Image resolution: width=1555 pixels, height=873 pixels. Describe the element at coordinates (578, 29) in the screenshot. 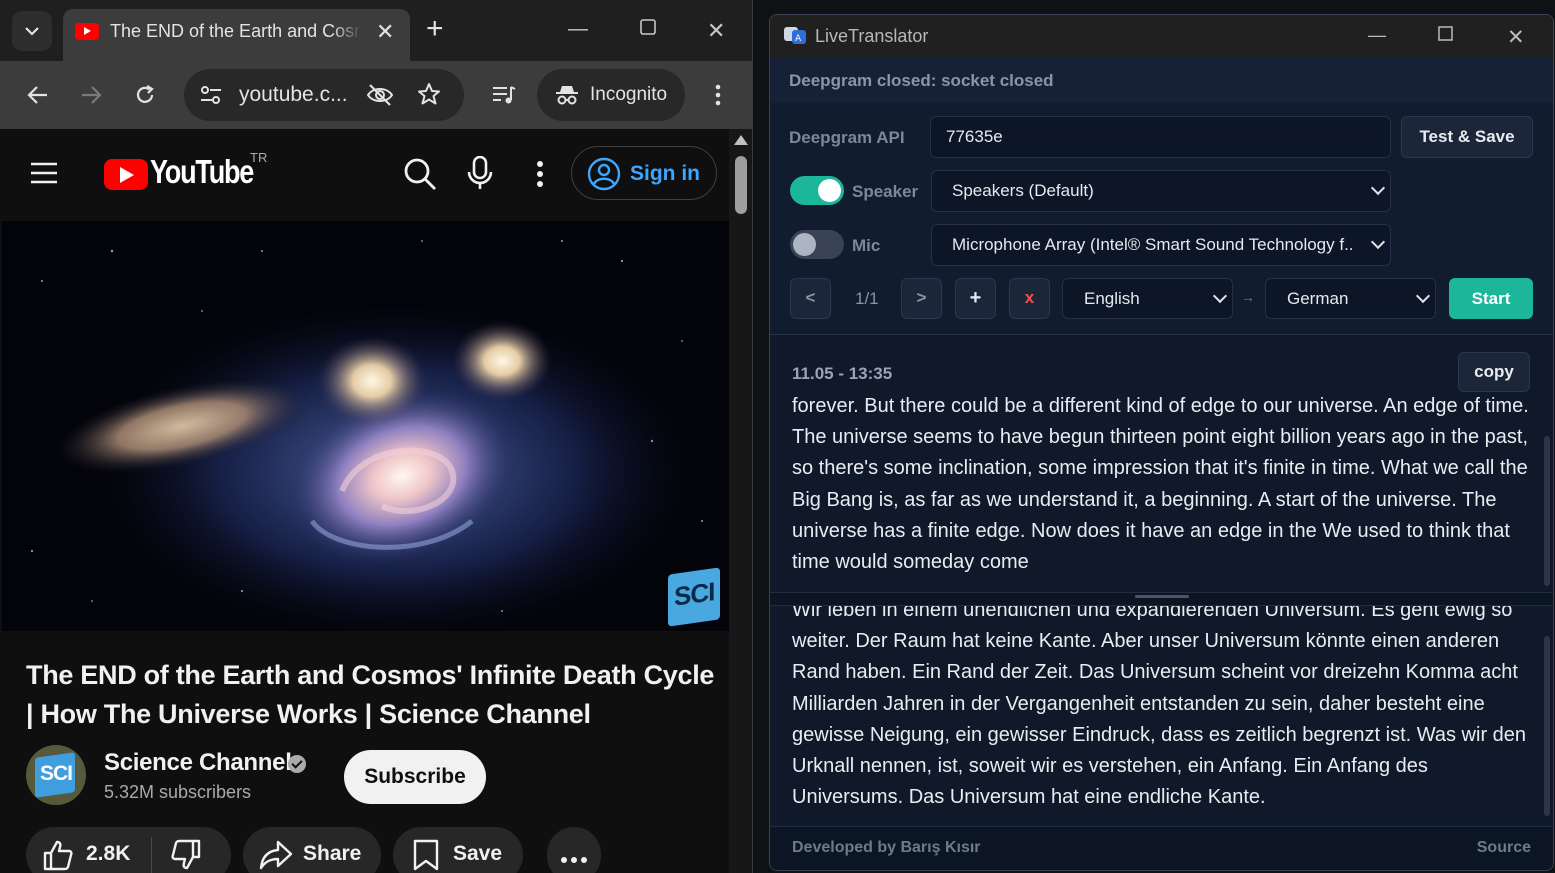

I see `minimize-icon: —` at that location.